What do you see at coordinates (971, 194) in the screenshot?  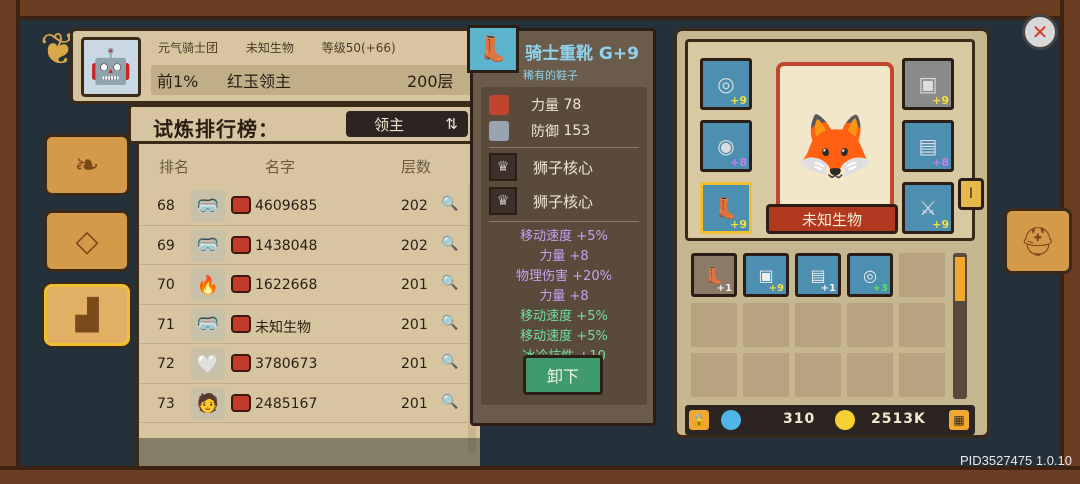 I see `panel-toggle-icon: Ⅰ` at bounding box center [971, 194].